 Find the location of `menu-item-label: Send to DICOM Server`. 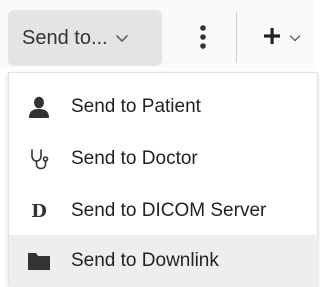

menu-item-label: Send to DICOM Server is located at coordinates (169, 210).